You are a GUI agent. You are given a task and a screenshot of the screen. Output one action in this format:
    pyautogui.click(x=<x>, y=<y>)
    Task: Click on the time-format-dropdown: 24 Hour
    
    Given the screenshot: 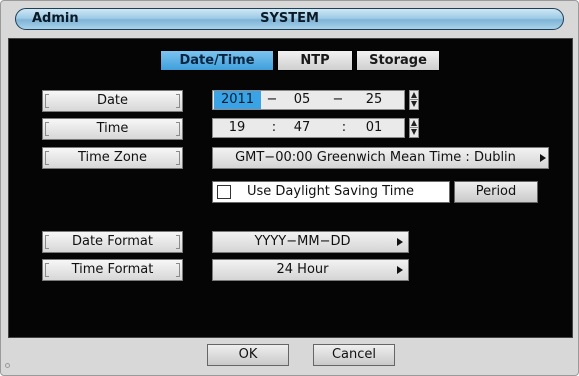 What is the action you would take?
    pyautogui.click(x=310, y=270)
    